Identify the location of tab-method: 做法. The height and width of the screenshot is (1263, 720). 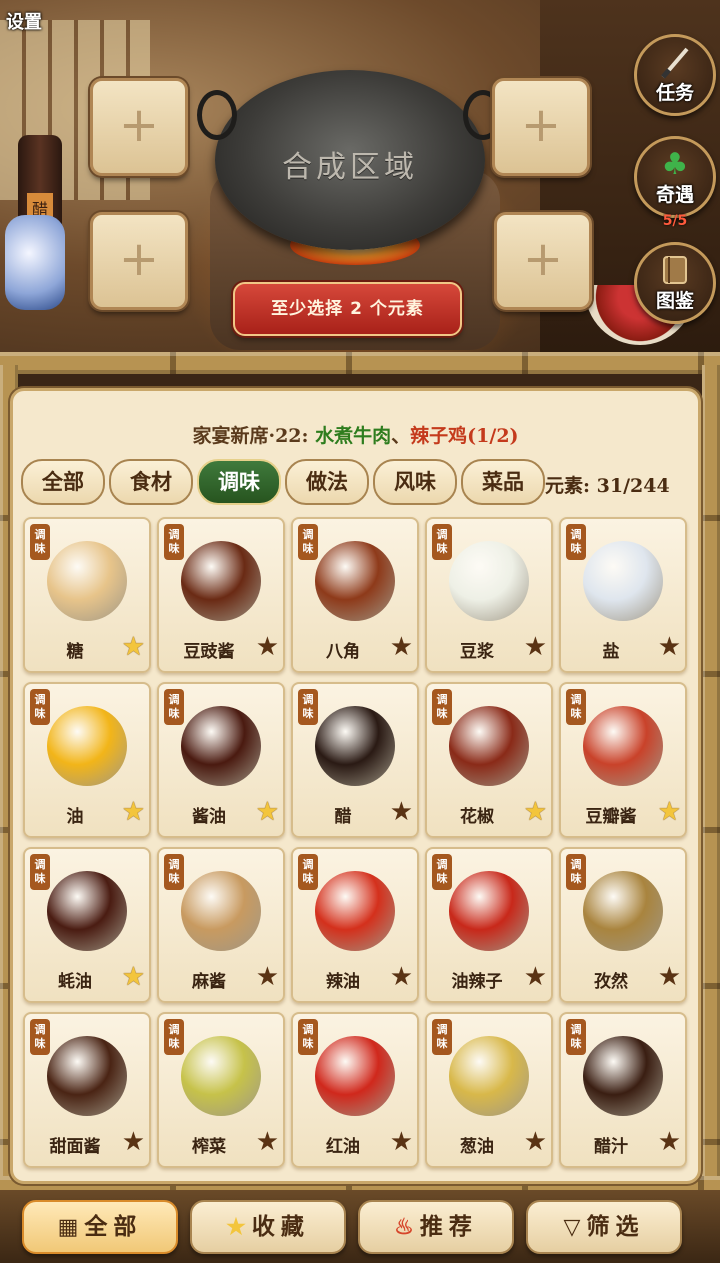
(327, 482).